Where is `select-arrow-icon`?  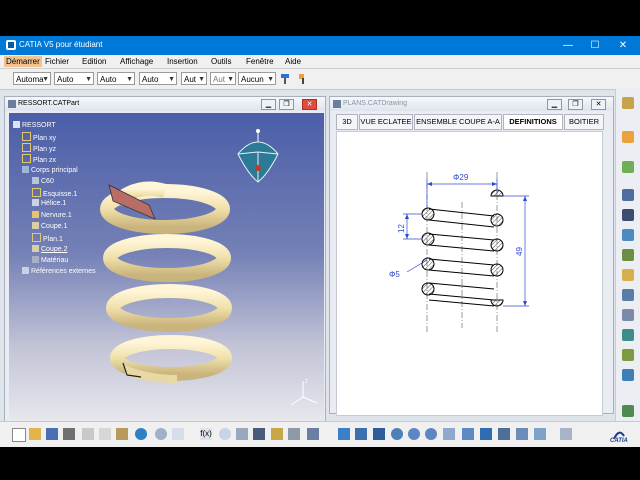
select-arrow-icon is located at coordinates (628, 137).